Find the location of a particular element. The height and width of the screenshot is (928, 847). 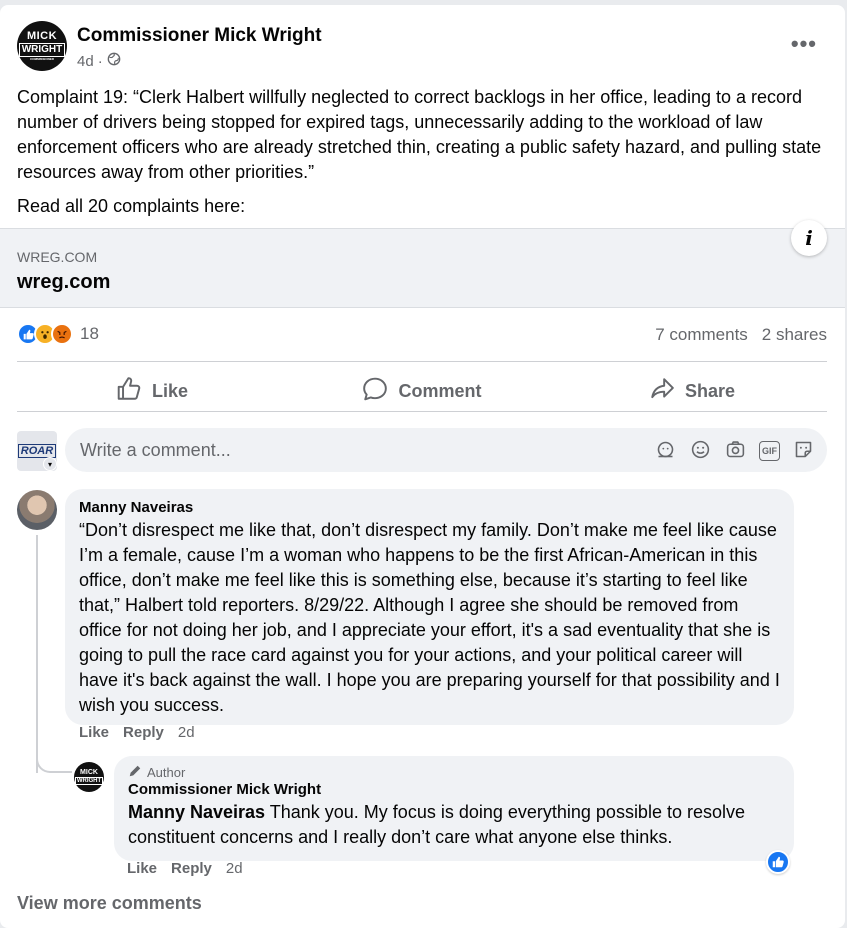

reply-author-name: Commissioner Mick Wright is located at coordinates (454, 789).